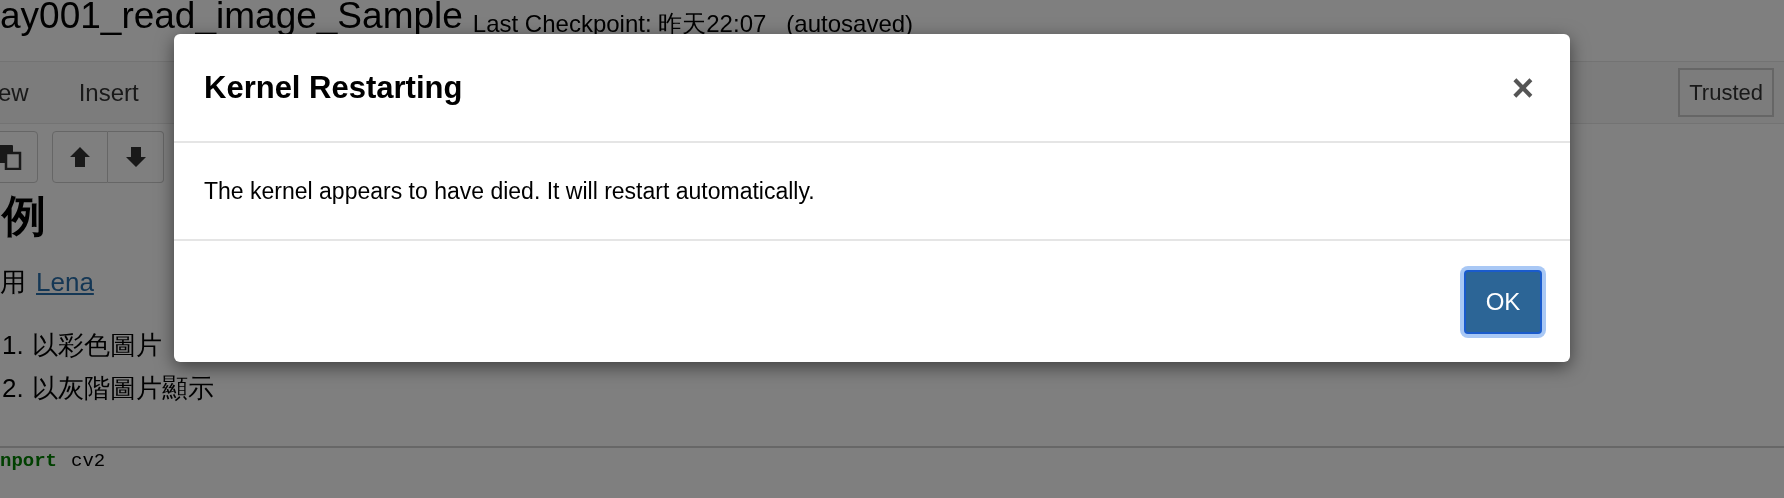 The width and height of the screenshot is (1784, 498). I want to click on list-number: 1., so click(13, 345).